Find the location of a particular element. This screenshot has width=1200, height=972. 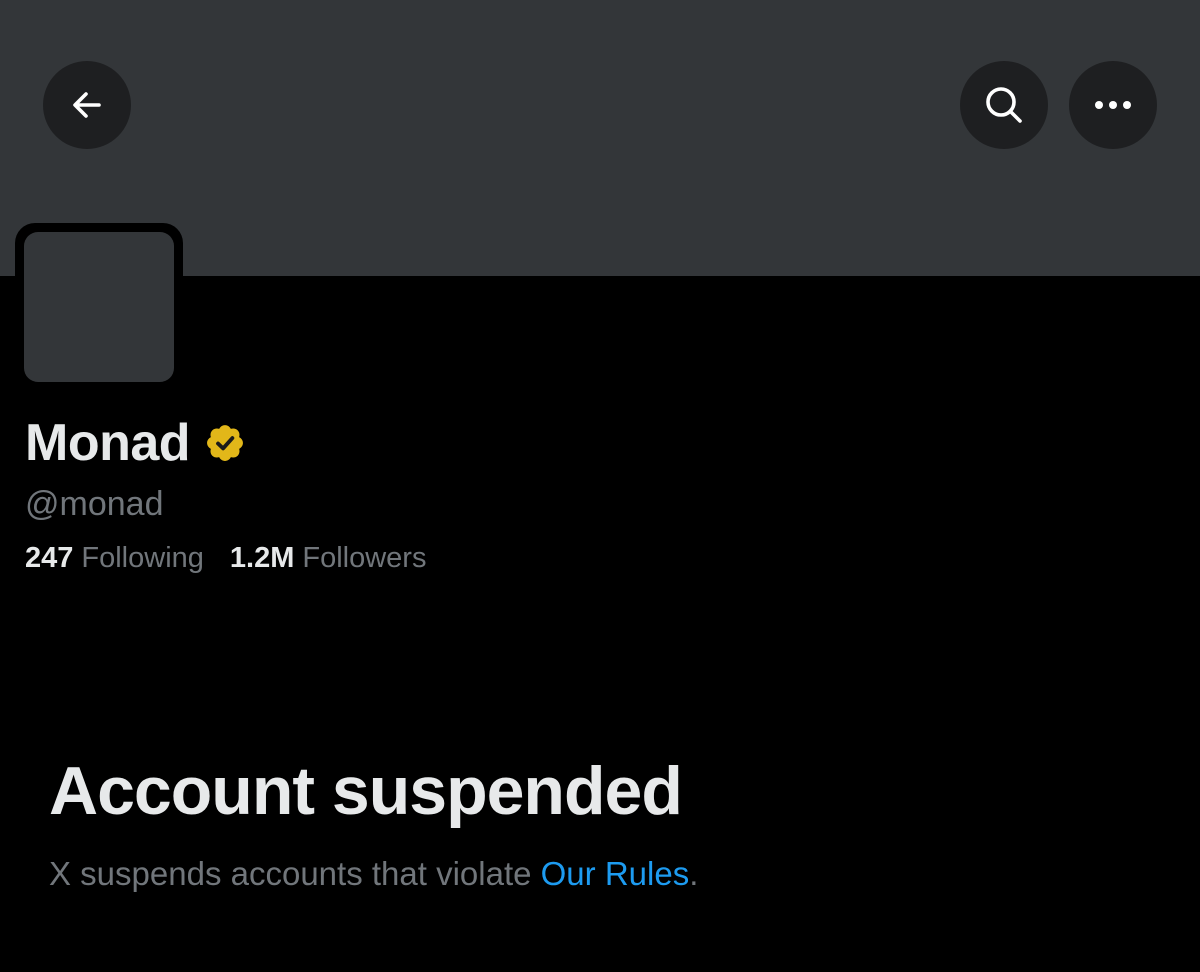

more-dots-icon is located at coordinates (1113, 105).